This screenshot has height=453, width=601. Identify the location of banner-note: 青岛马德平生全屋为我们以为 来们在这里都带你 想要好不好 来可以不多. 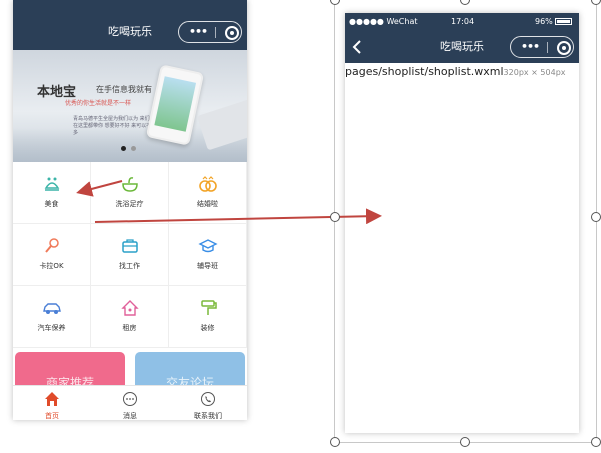
(112, 126).